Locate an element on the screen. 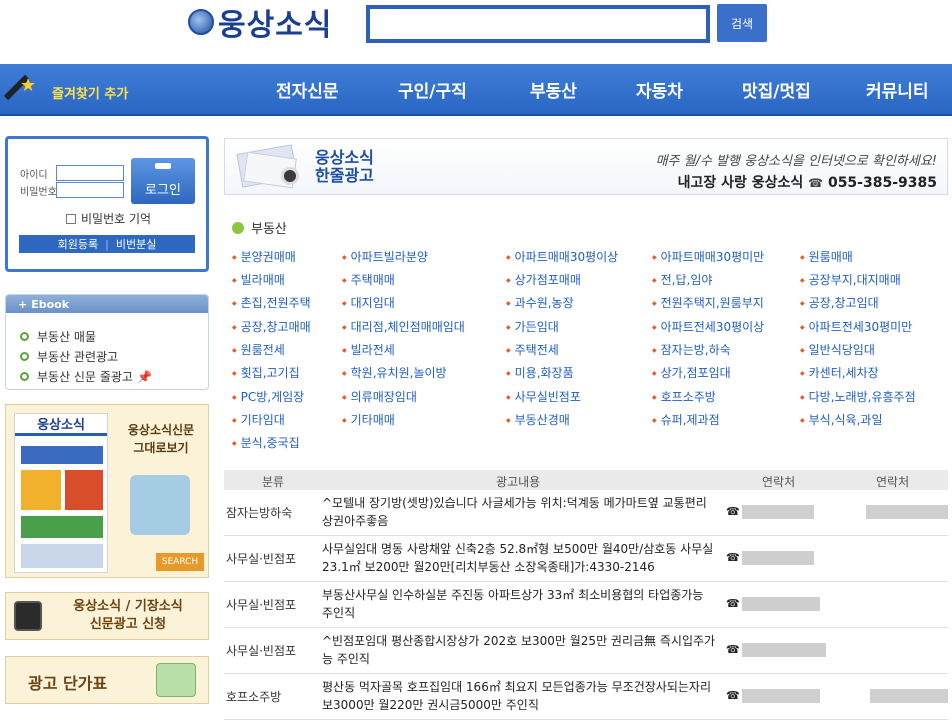  line-ad-phone: 055-385-9385 is located at coordinates (882, 183).